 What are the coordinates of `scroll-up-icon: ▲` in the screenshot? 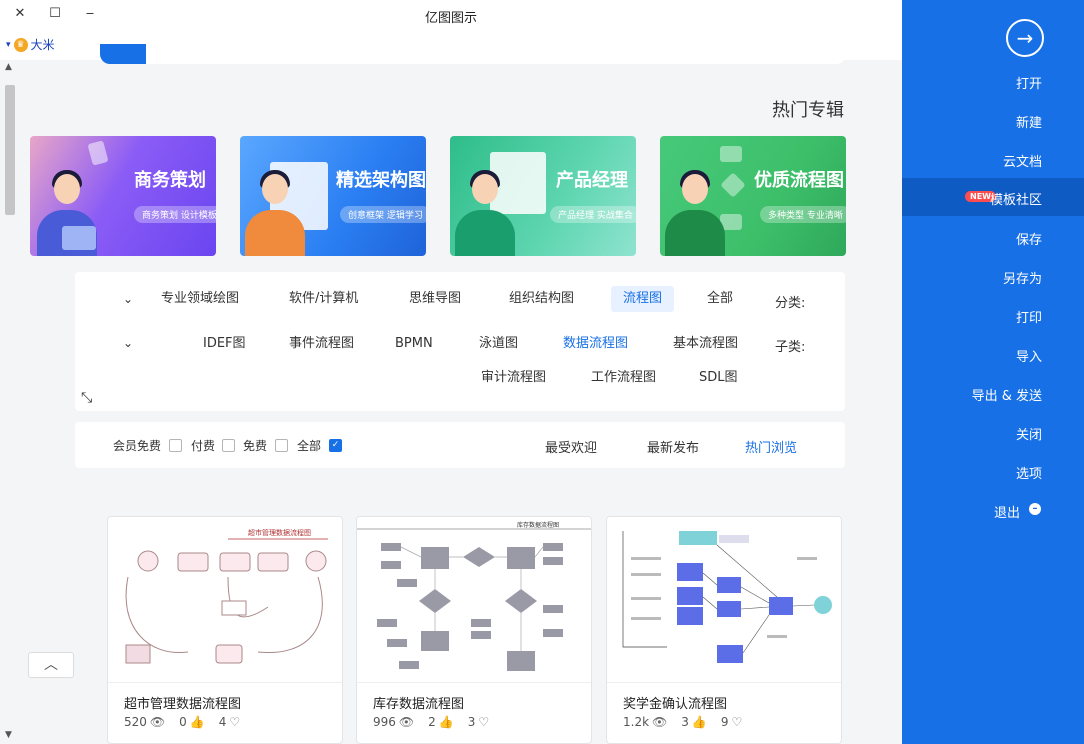 It's located at (8, 67).